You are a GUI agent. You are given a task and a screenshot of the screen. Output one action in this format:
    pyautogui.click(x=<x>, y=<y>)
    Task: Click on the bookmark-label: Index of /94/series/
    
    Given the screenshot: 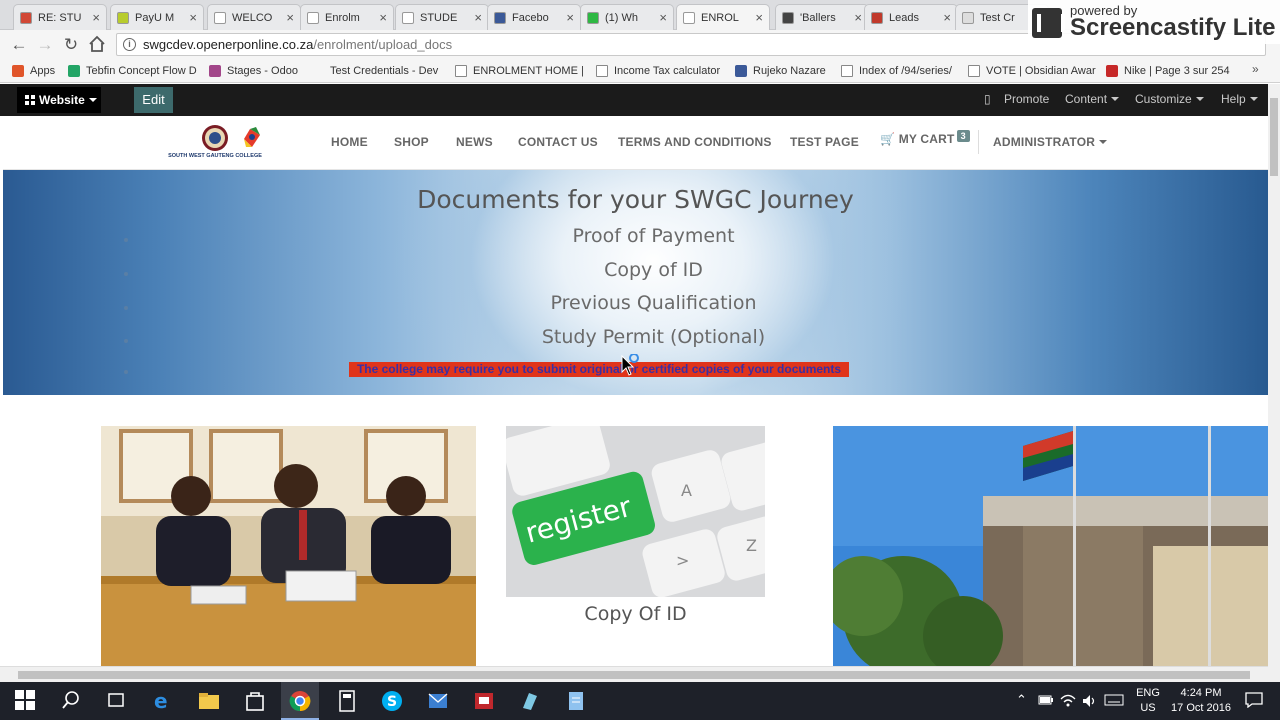 What is the action you would take?
    pyautogui.click(x=905, y=71)
    